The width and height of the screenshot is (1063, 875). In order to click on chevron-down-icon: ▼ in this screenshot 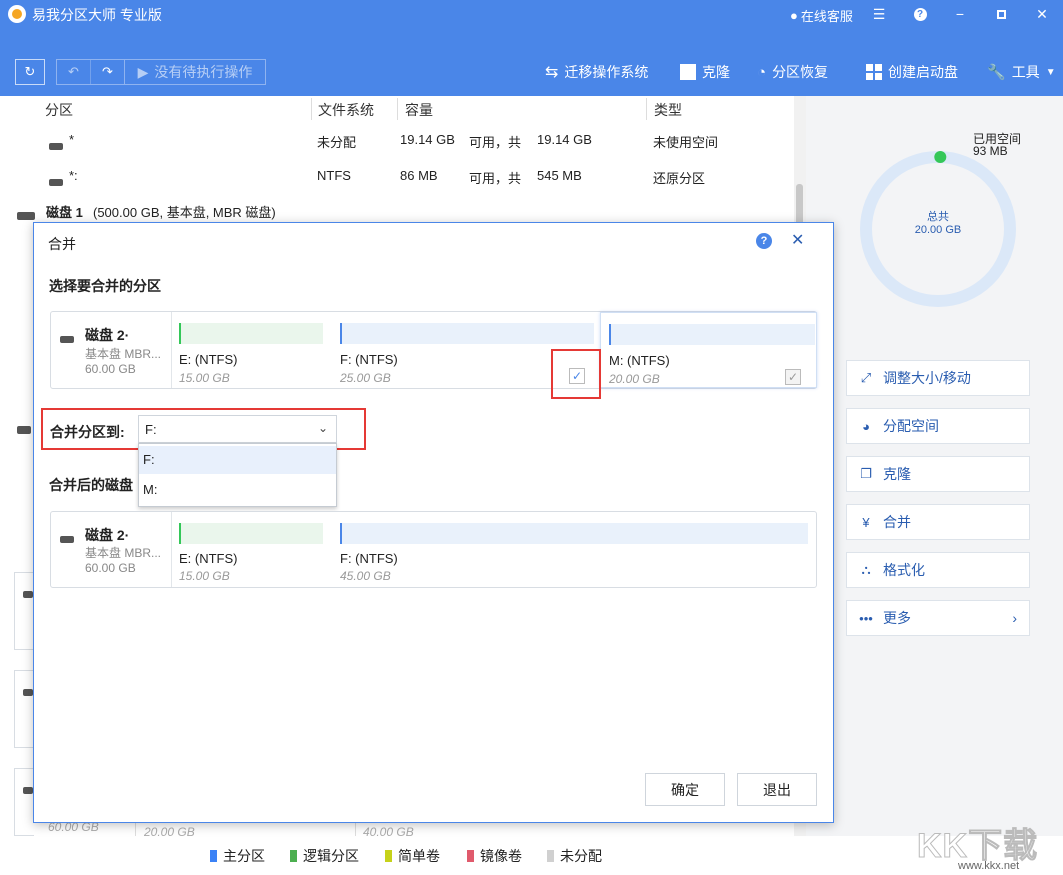, I will do `click(1050, 72)`.